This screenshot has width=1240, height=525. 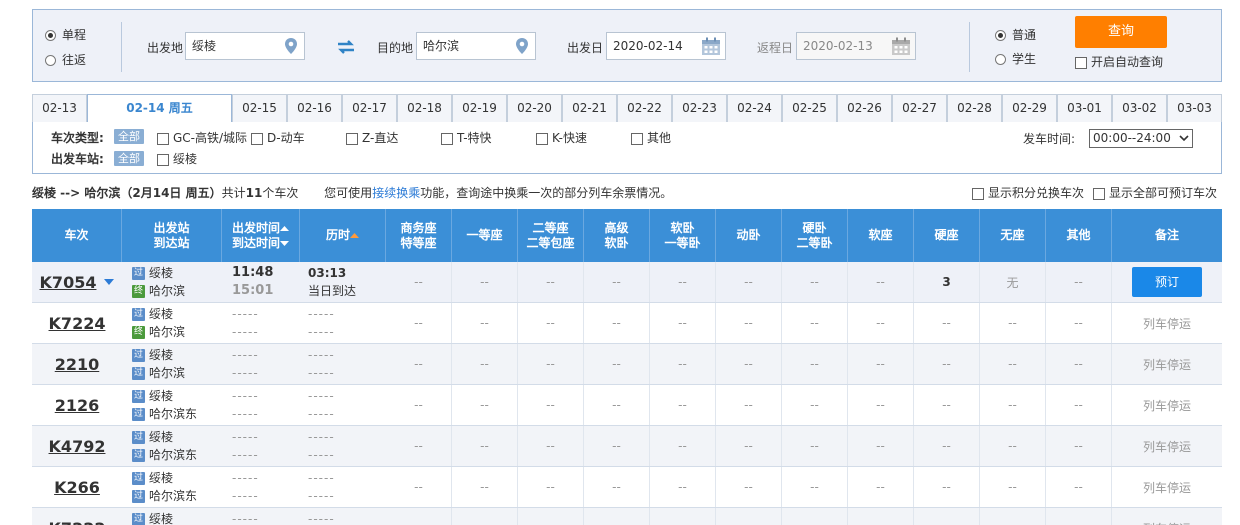 I want to click on depart-date-input: 2020-02-14, so click(x=666, y=46).